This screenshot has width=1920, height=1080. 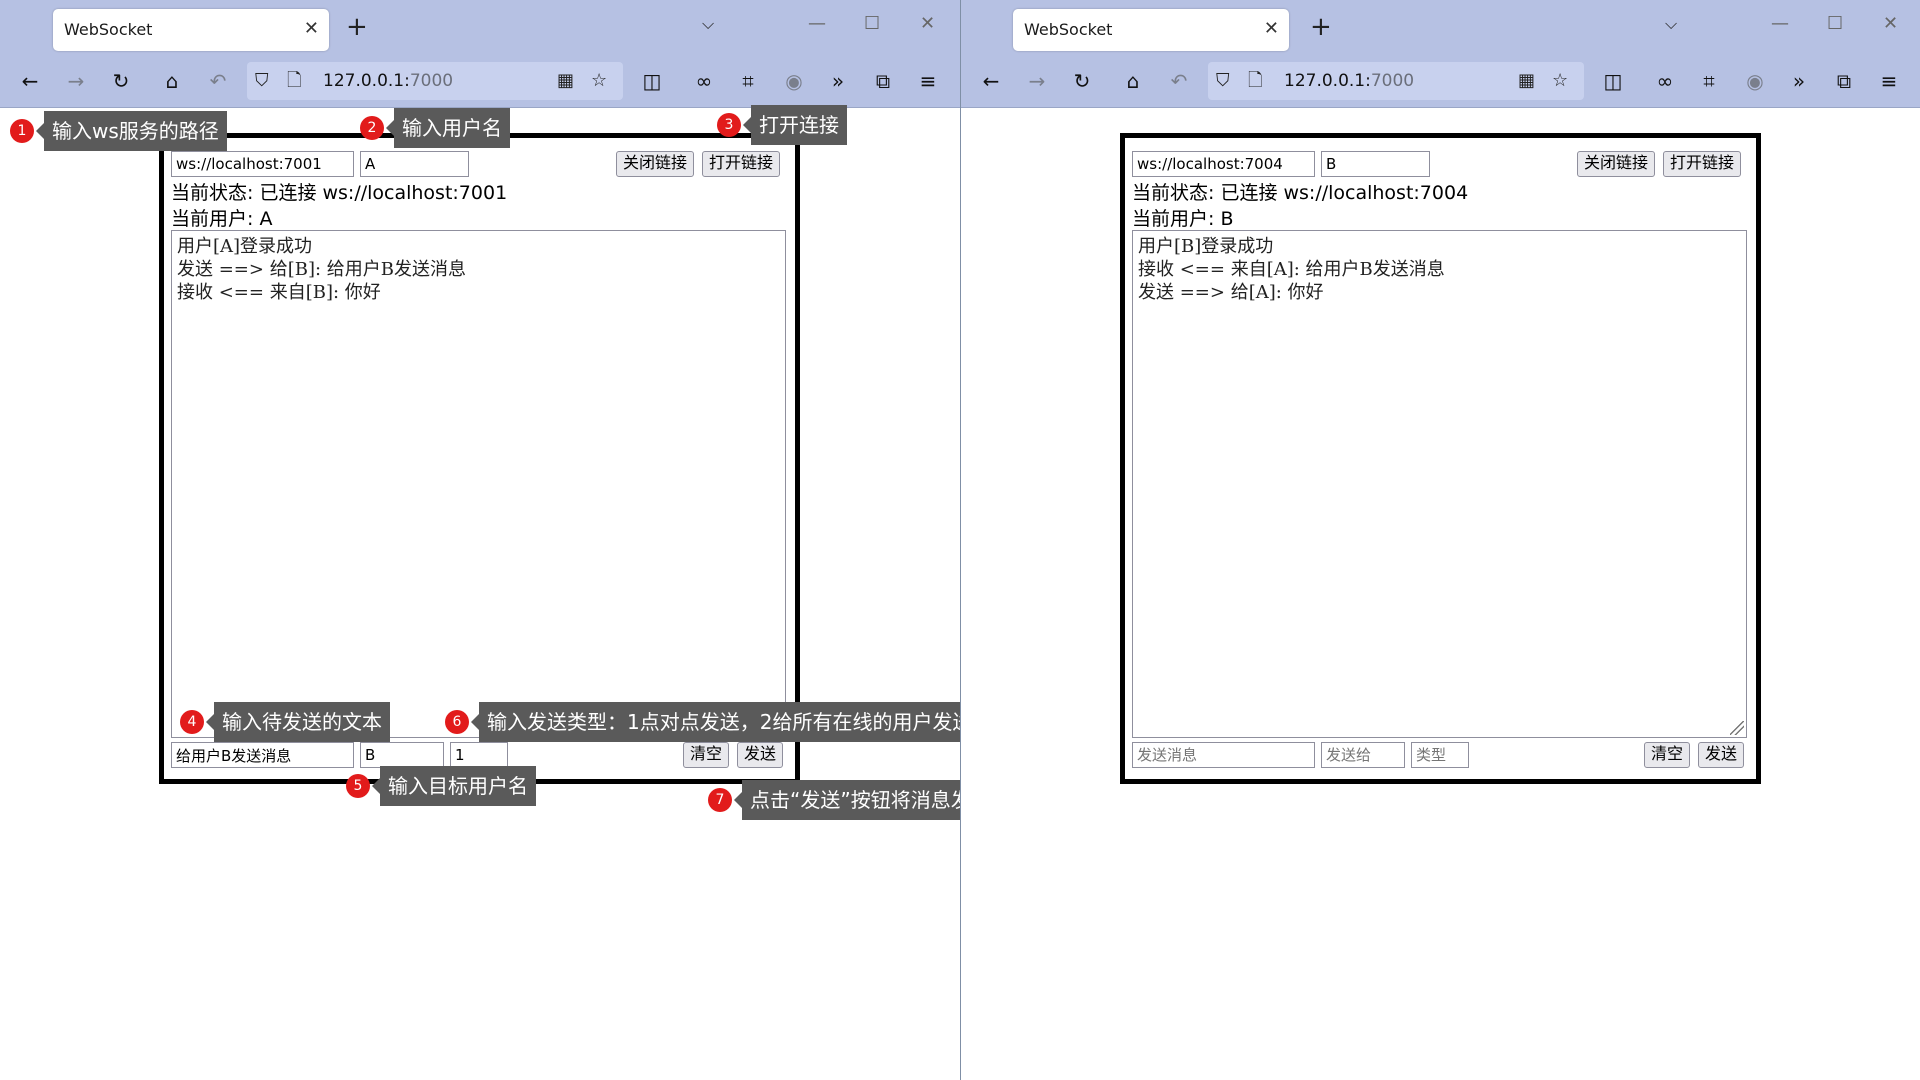 I want to click on annotation-badge: 5, so click(x=358, y=786).